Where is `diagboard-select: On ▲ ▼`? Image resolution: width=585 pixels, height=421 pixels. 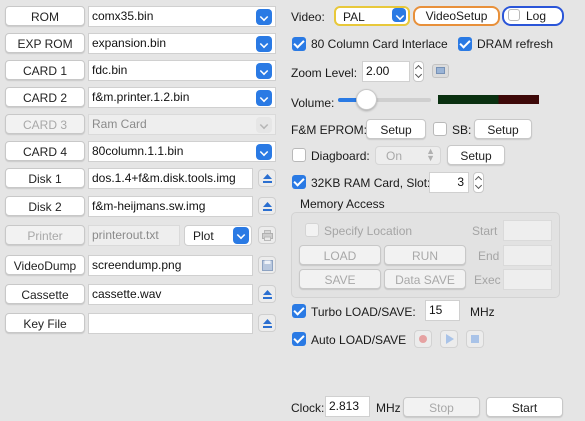 diagboard-select: On ▲ ▼ is located at coordinates (408, 155).